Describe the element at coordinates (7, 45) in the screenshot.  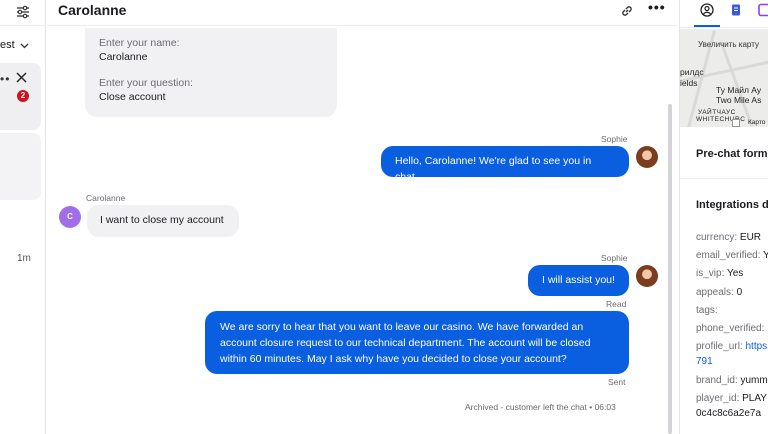
I see `sort-label: est` at that location.